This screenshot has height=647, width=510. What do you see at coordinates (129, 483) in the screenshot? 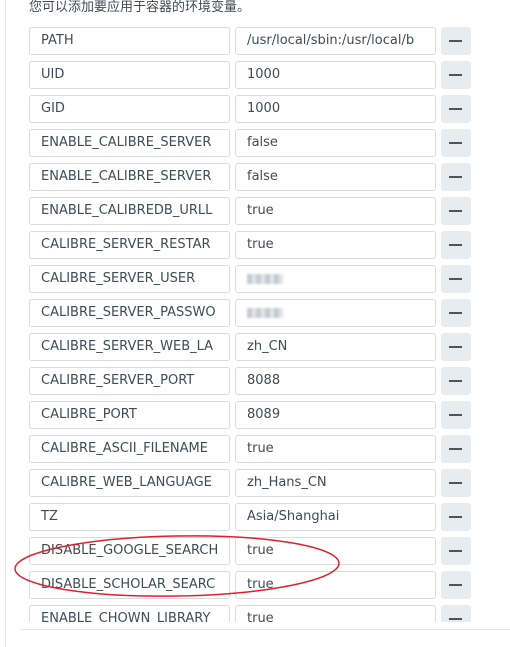
I see `env-key-input: CALIBRE_WEB_LANGUAGE` at bounding box center [129, 483].